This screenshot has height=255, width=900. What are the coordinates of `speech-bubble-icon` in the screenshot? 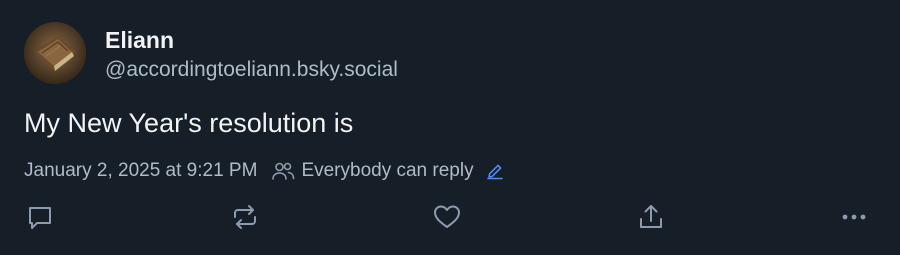 It's located at (40, 219).